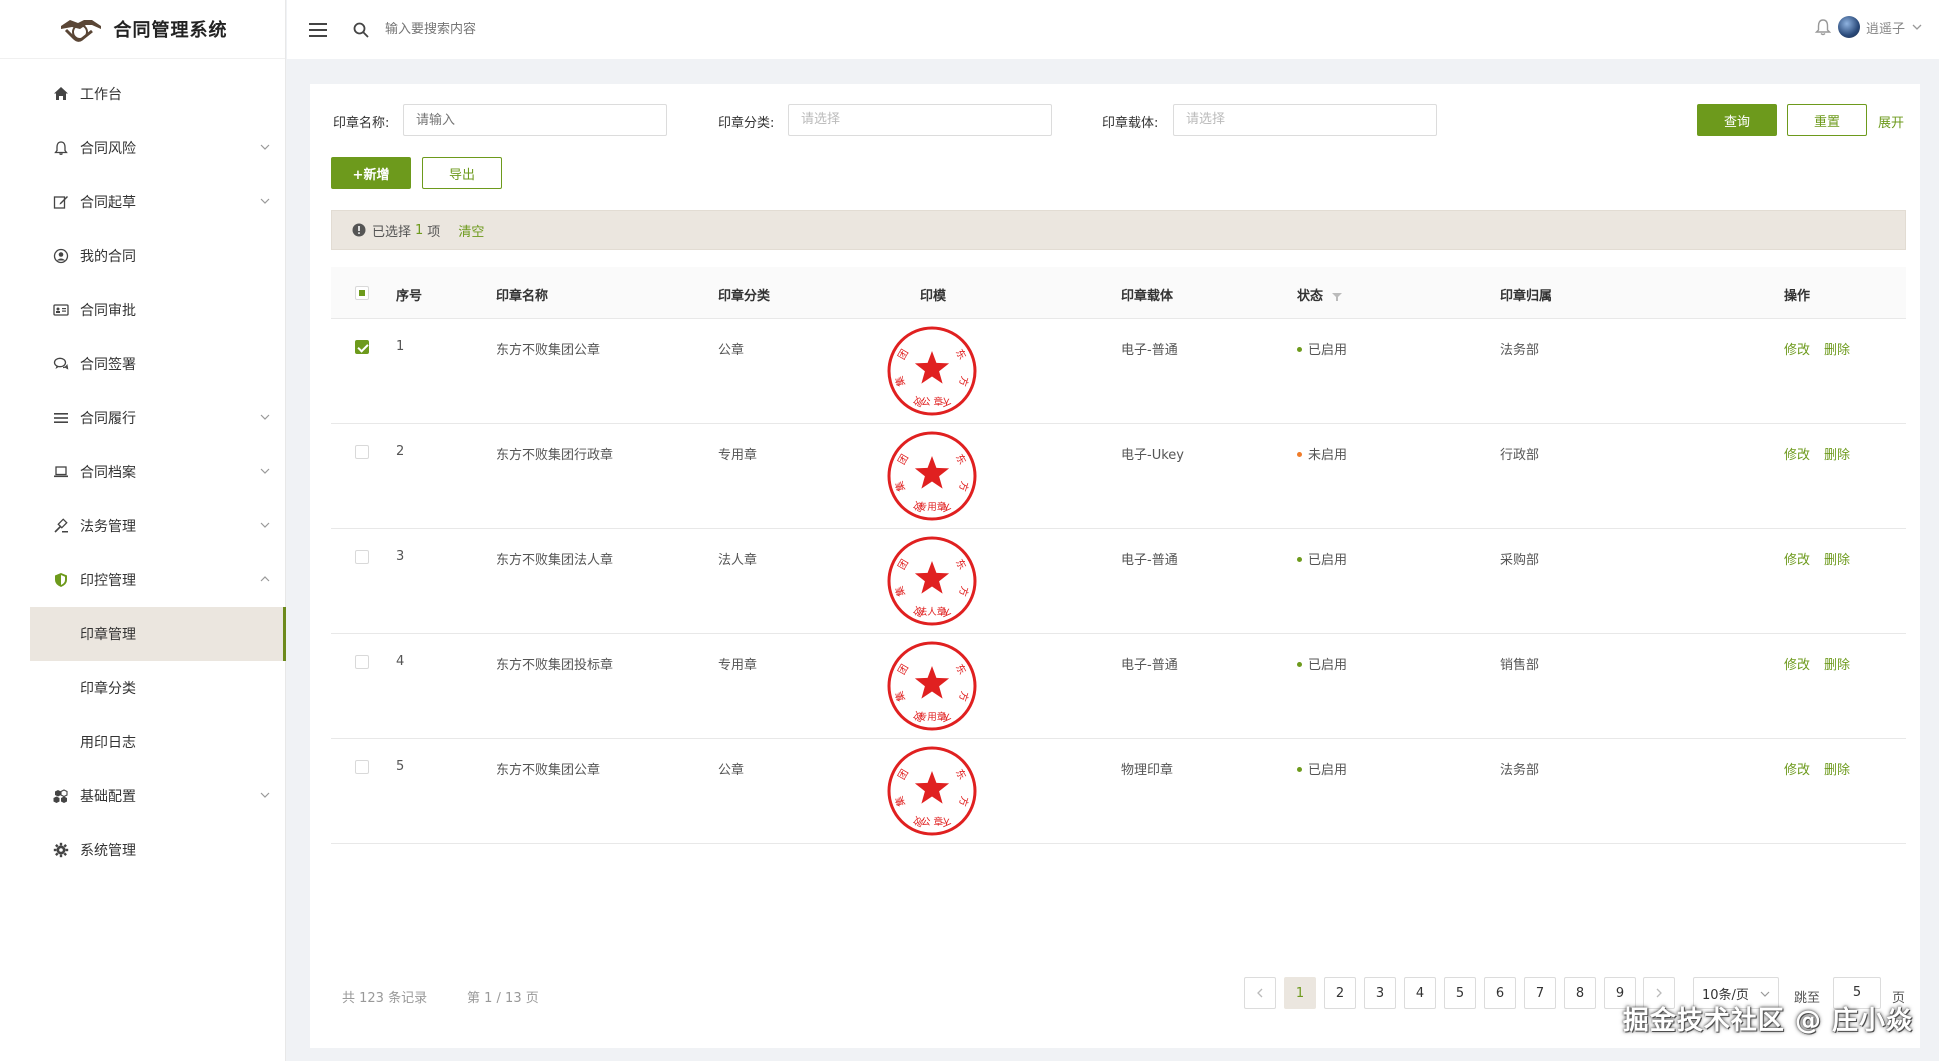  What do you see at coordinates (899, 697) in the screenshot?
I see `stamp-ring-char: 集` at bounding box center [899, 697].